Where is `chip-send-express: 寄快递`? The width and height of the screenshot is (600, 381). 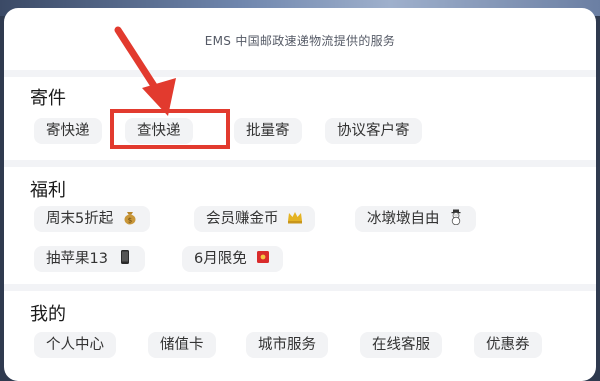
chip-send-express: 寄快递 is located at coordinates (68, 131).